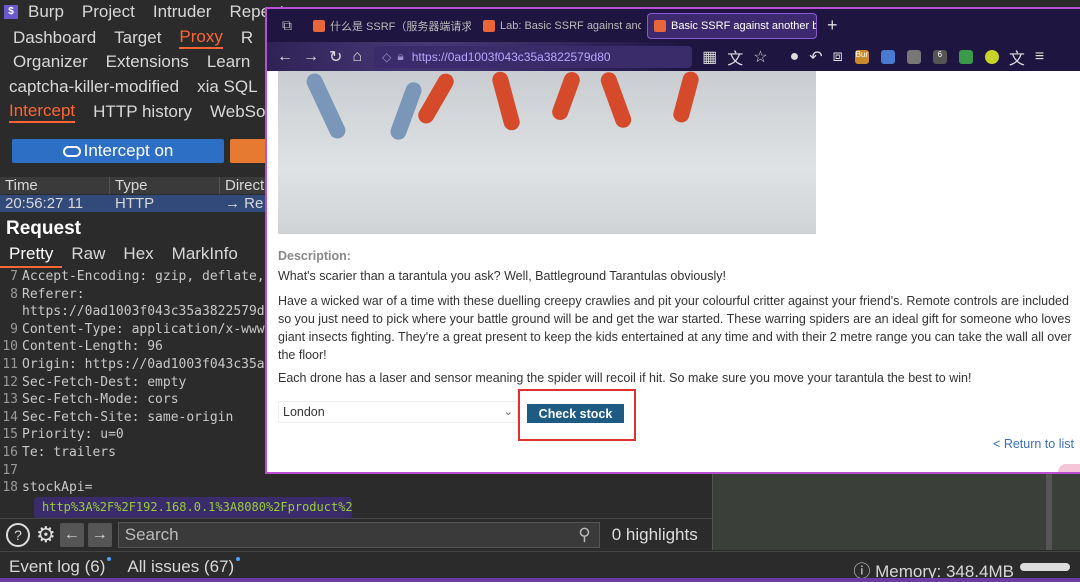 The image size is (1080, 582). Describe the element at coordinates (285, 57) in the screenshot. I see `back-icon: ←` at that location.